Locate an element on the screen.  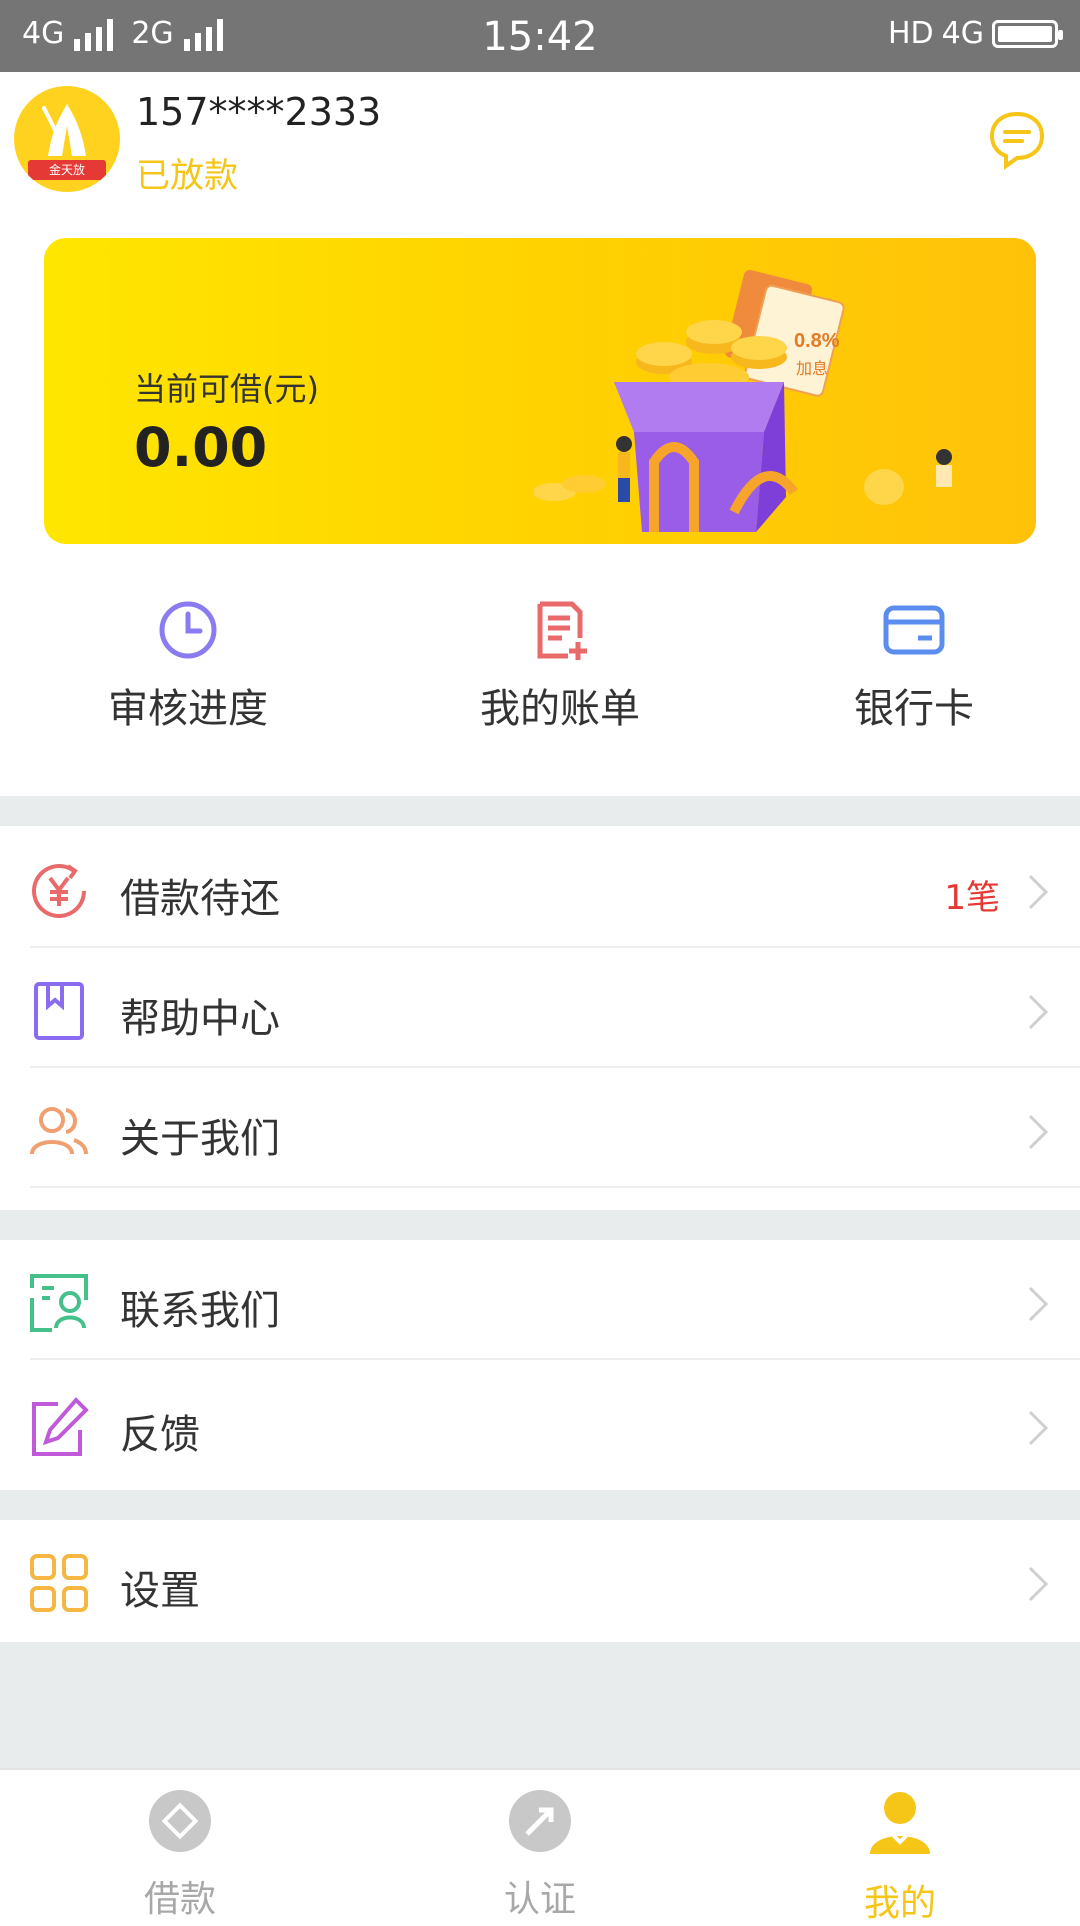
tab-label: 我的 is located at coordinates (899, 1903).